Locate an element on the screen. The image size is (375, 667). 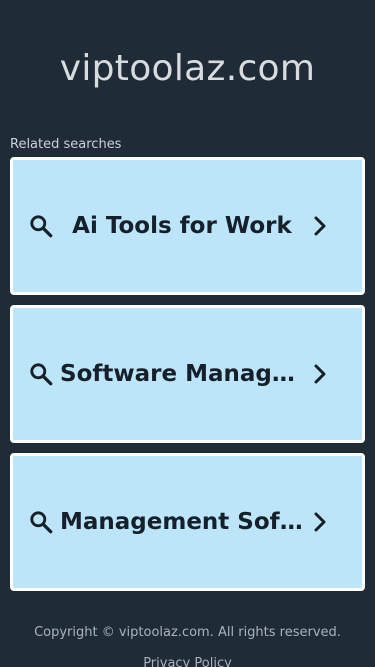
related-search-label: Management Software Tools is located at coordinates (182, 522).